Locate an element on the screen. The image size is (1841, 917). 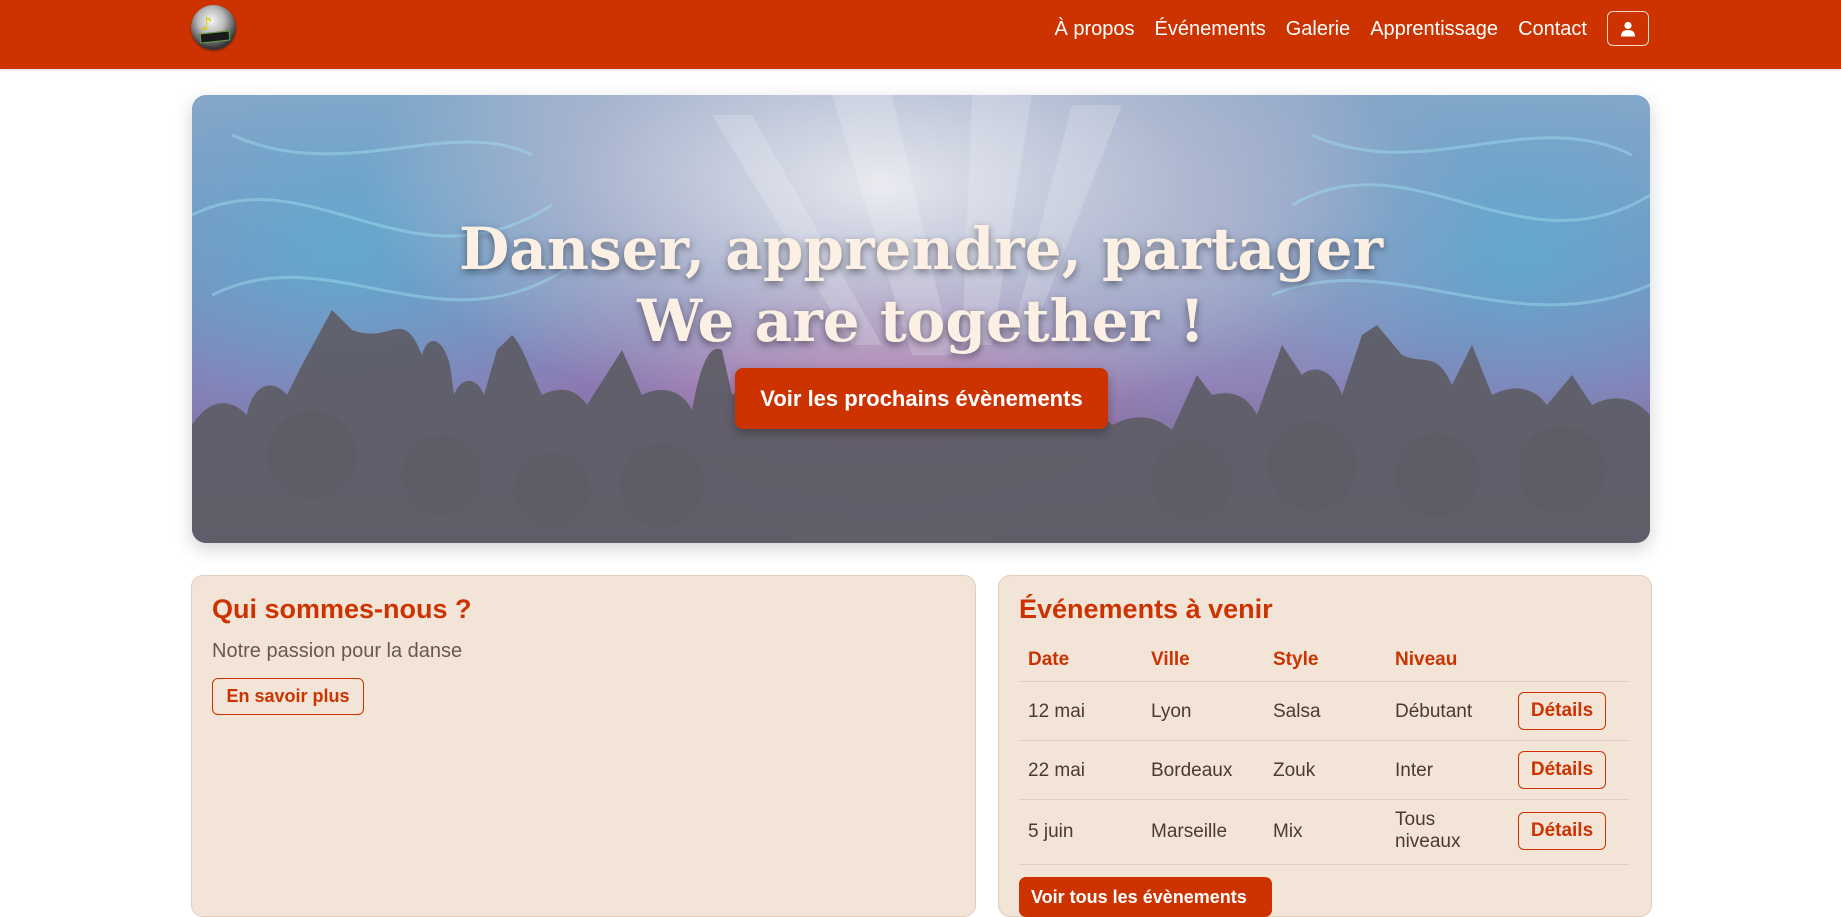
upcoming-events-cta-button: Voir les prochains évènements is located at coordinates (921, 398).